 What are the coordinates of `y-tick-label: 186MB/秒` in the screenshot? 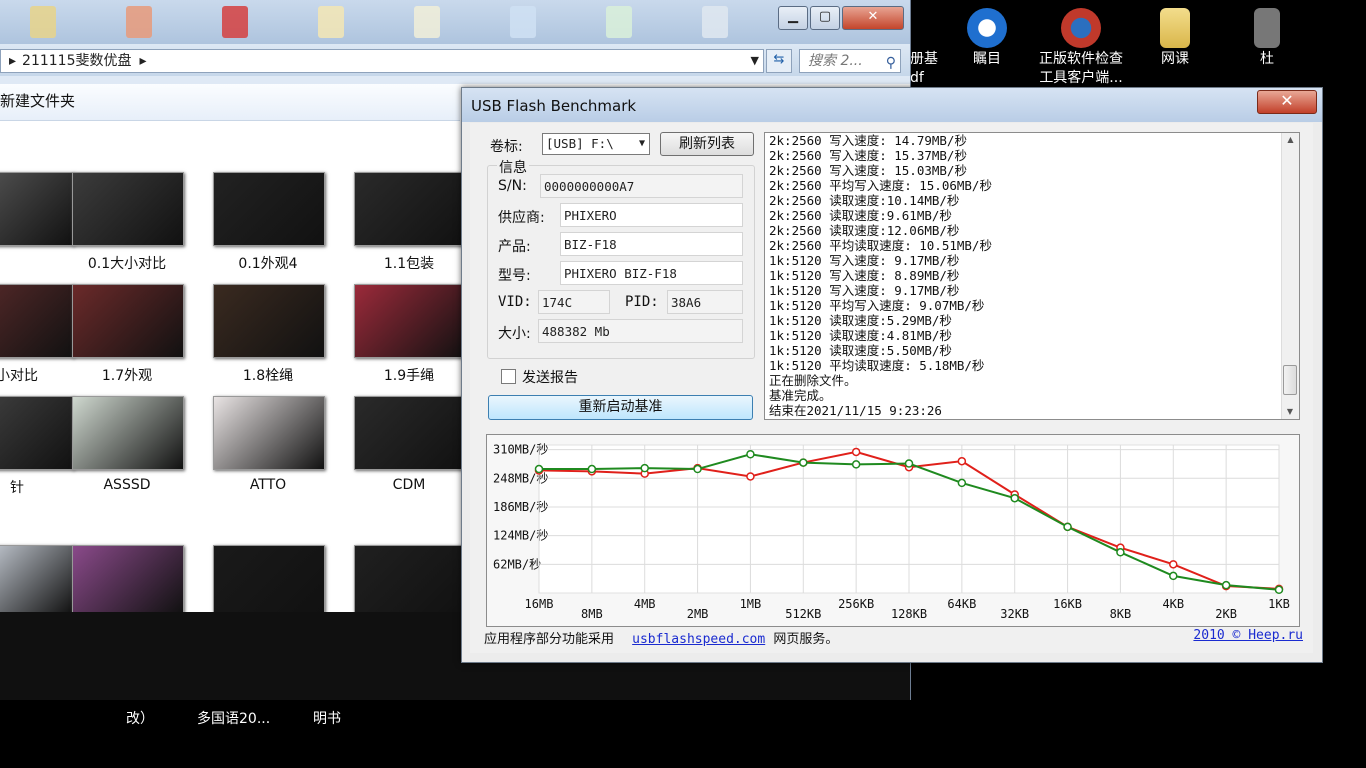 It's located at (520, 507).